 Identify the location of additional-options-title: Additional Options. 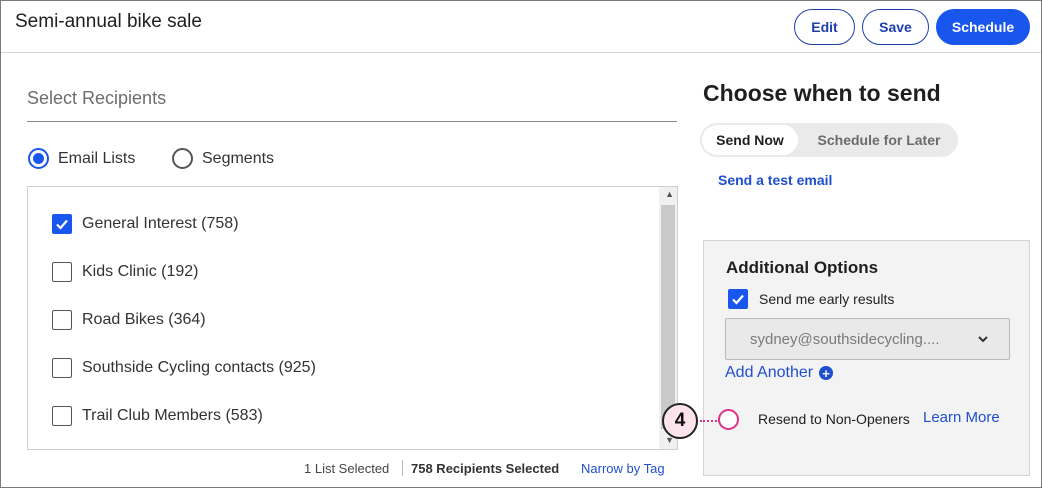
(802, 267).